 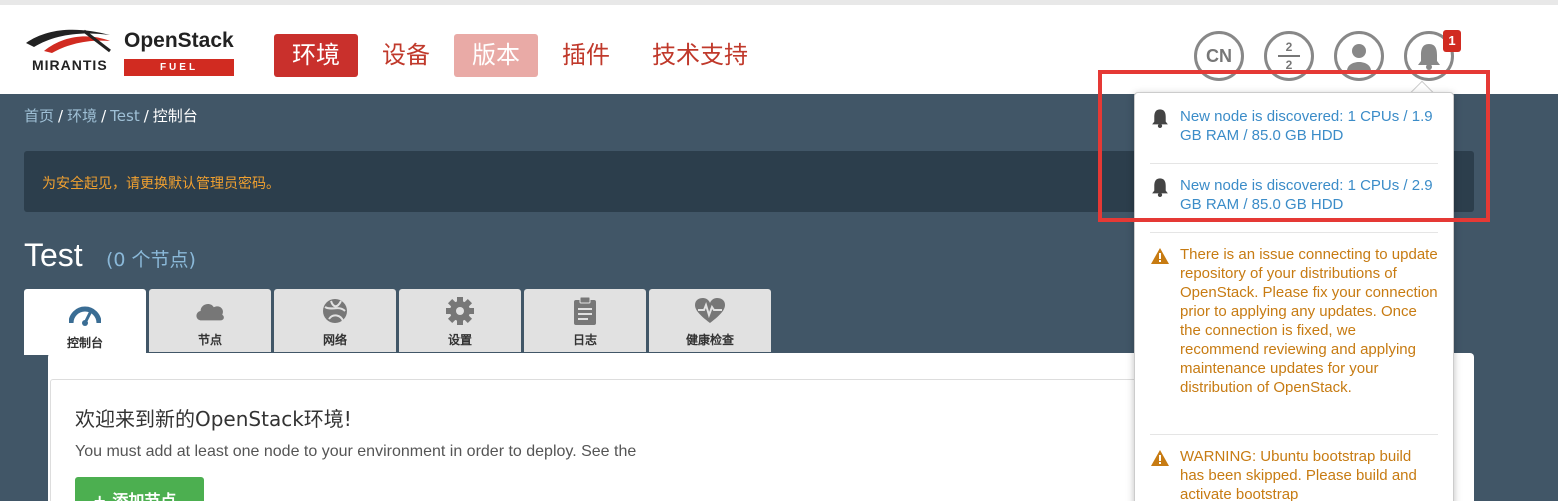 I want to click on breadcrumb-env: Test, so click(x=125, y=116).